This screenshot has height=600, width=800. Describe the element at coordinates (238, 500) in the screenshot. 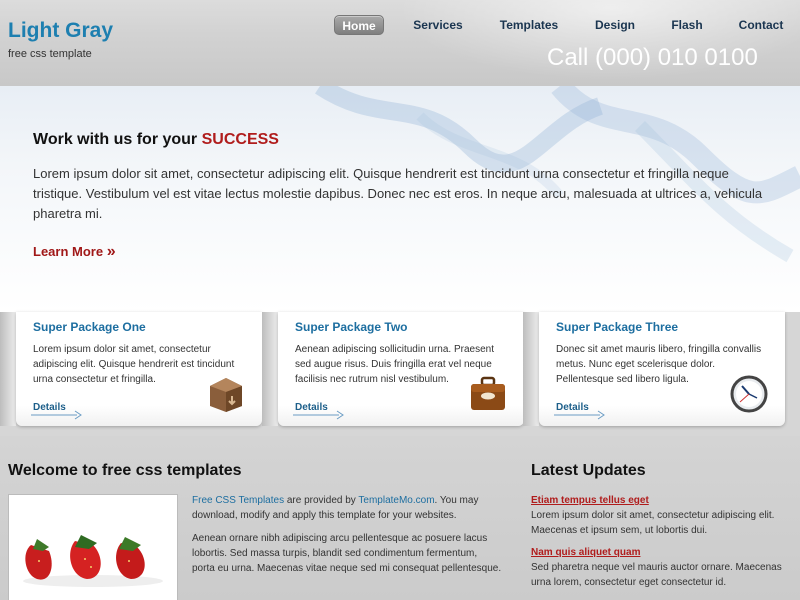

I see `free-css-templates-link: Free CSS Templates` at that location.